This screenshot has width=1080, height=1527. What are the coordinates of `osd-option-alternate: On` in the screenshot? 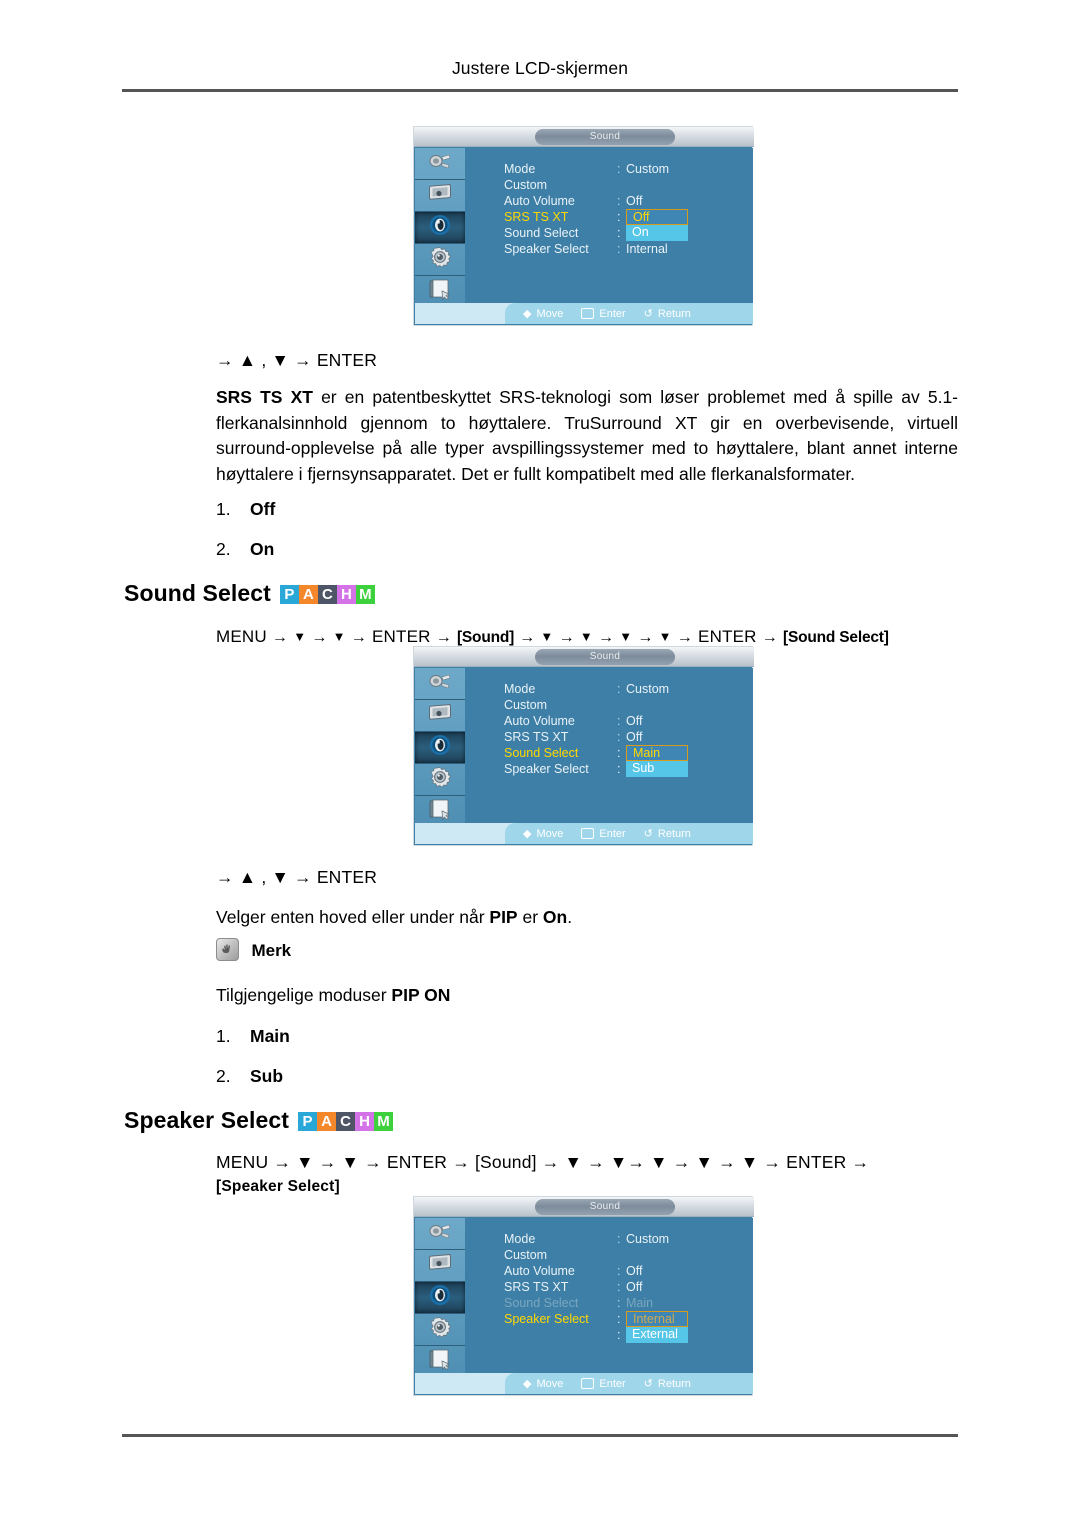 It's located at (657, 233).